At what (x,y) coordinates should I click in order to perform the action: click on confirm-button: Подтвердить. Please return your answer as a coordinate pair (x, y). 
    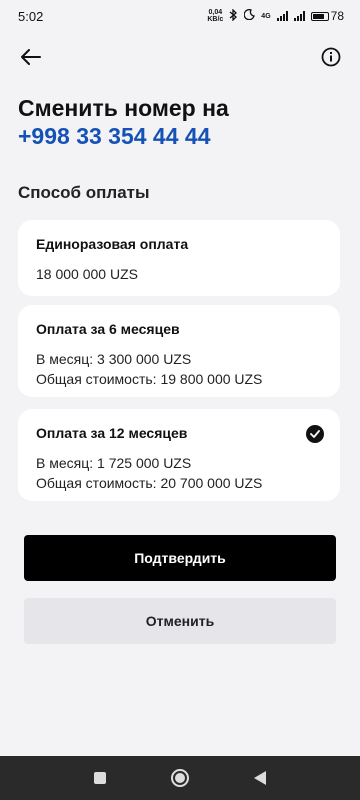
    Looking at the image, I should click on (180, 558).